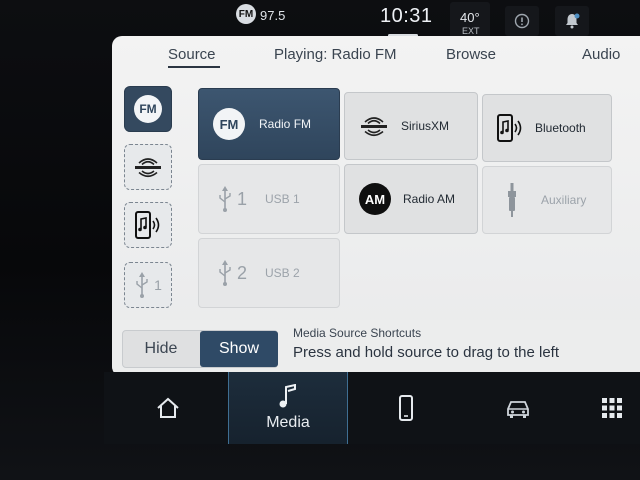 This screenshot has width=640, height=480. Describe the element at coordinates (273, 15) in the screenshot. I see `radio-frequency: 97.5` at that location.